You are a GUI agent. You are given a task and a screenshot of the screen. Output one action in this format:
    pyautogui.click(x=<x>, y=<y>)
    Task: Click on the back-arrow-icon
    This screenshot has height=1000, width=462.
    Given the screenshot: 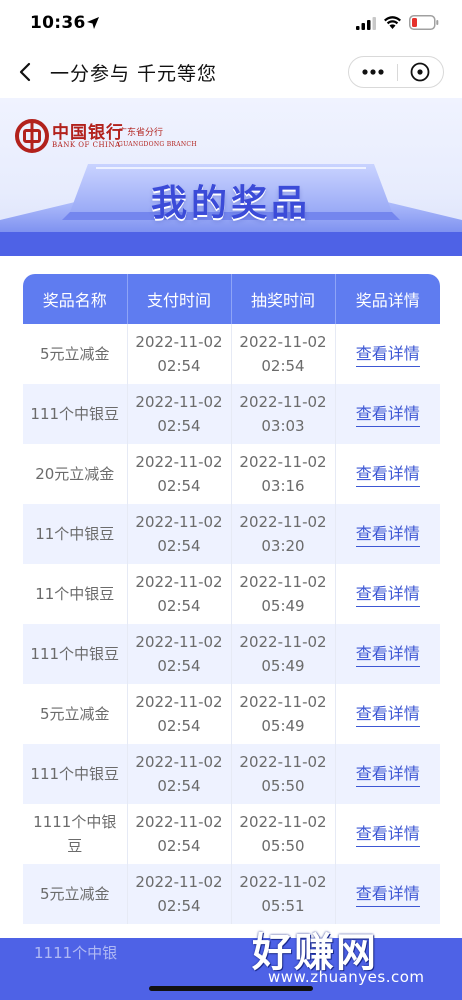 What is the action you would take?
    pyautogui.click(x=26, y=72)
    